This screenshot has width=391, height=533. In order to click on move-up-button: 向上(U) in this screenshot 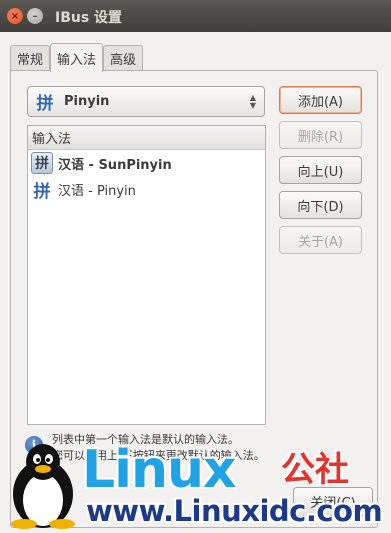, I will do `click(320, 170)`.